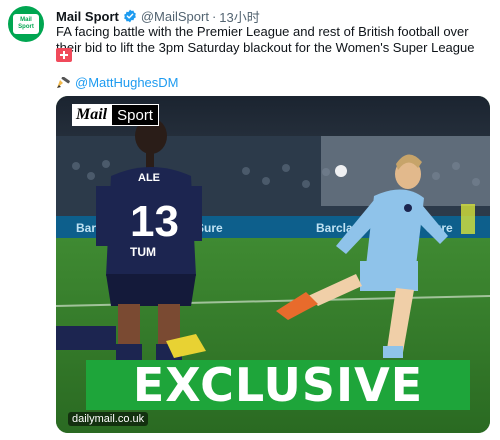 Image resolution: width=500 pixels, height=440 pixels. I want to click on tweet-timestamp: 13小时, so click(239, 16).